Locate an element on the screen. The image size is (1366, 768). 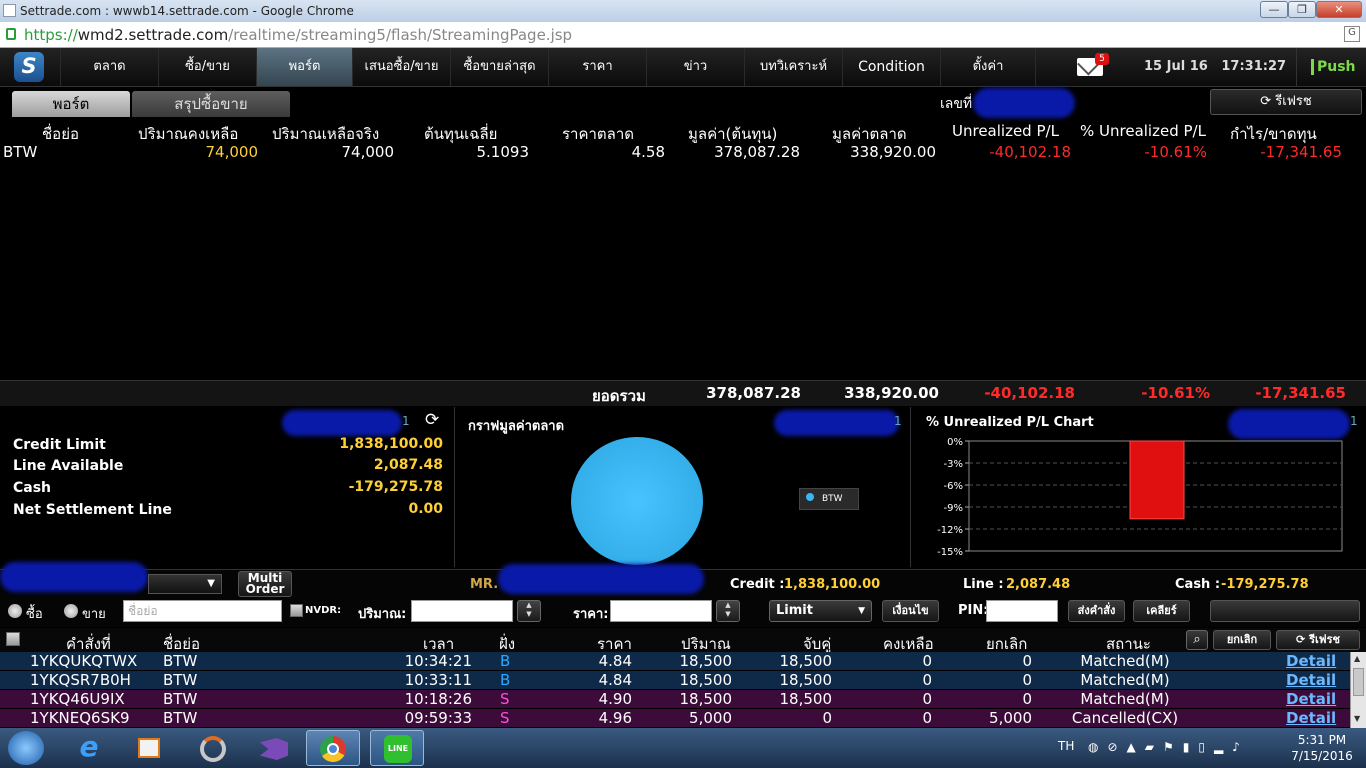
volume-stepper: ▲ ▼ is located at coordinates (529, 611).